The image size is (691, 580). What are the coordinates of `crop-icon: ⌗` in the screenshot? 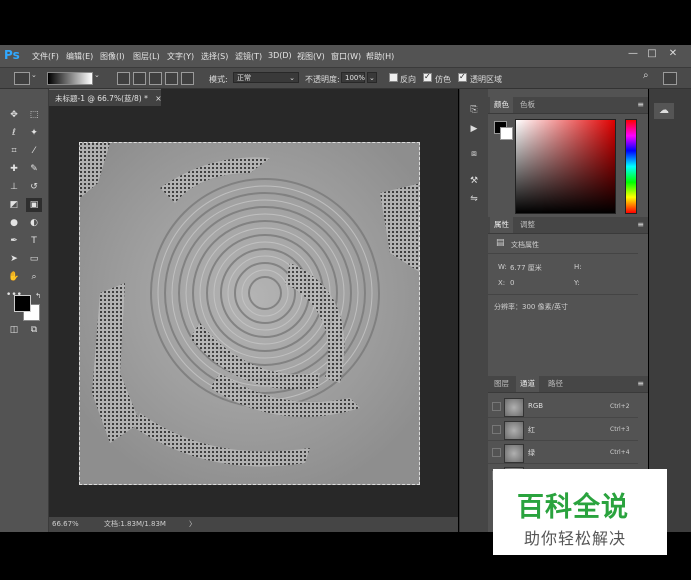 It's located at (14, 151).